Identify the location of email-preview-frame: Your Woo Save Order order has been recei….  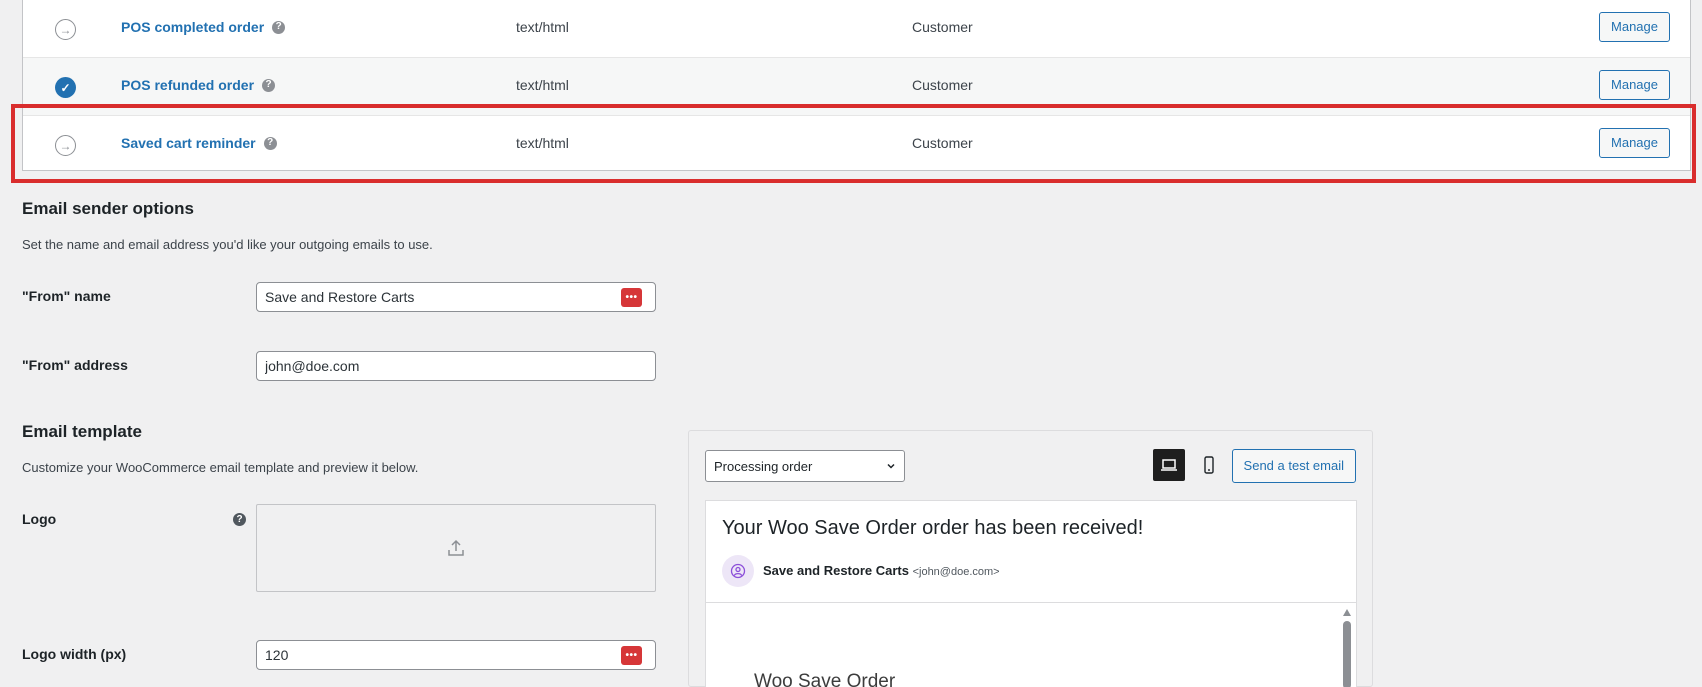
(1031, 593).